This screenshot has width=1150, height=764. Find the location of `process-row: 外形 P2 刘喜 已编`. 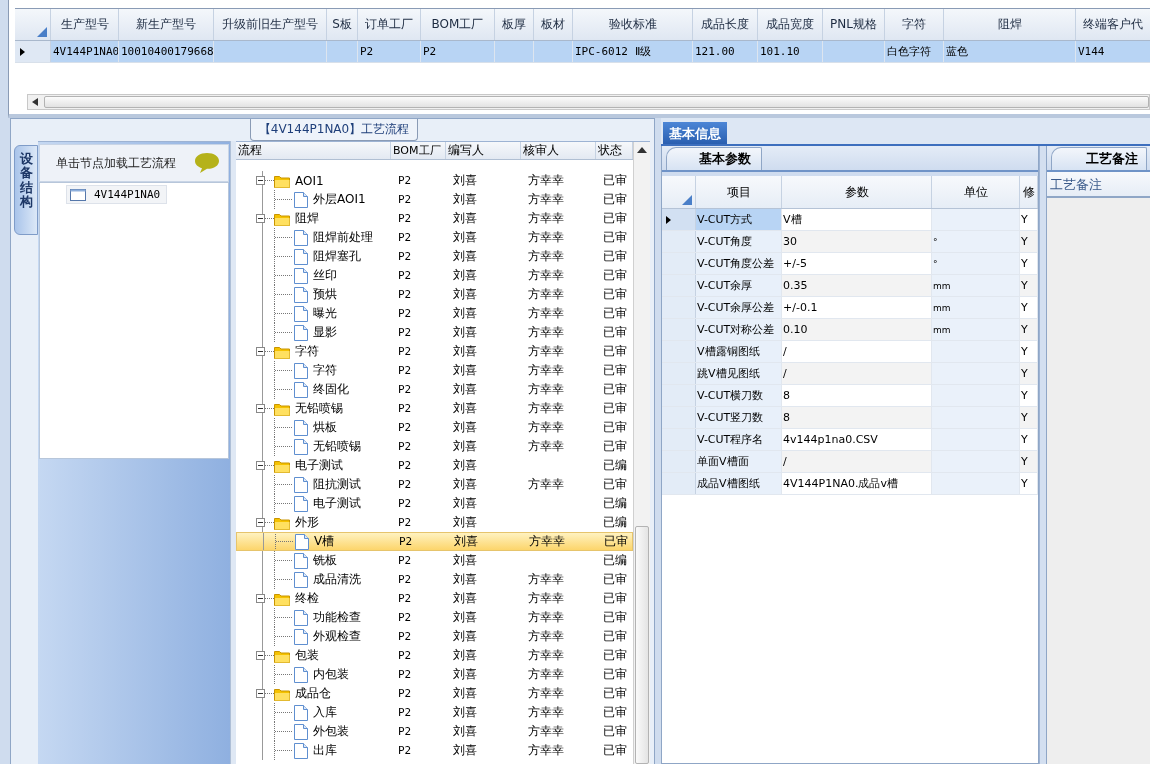

process-row: 外形 P2 刘喜 已编 is located at coordinates (434, 522).